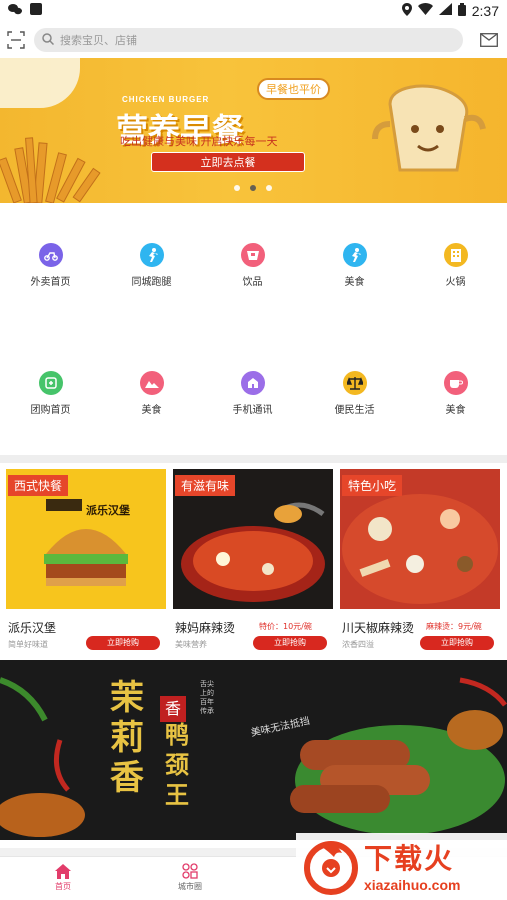  I want to click on promo-desc: 美味营养, so click(191, 644).